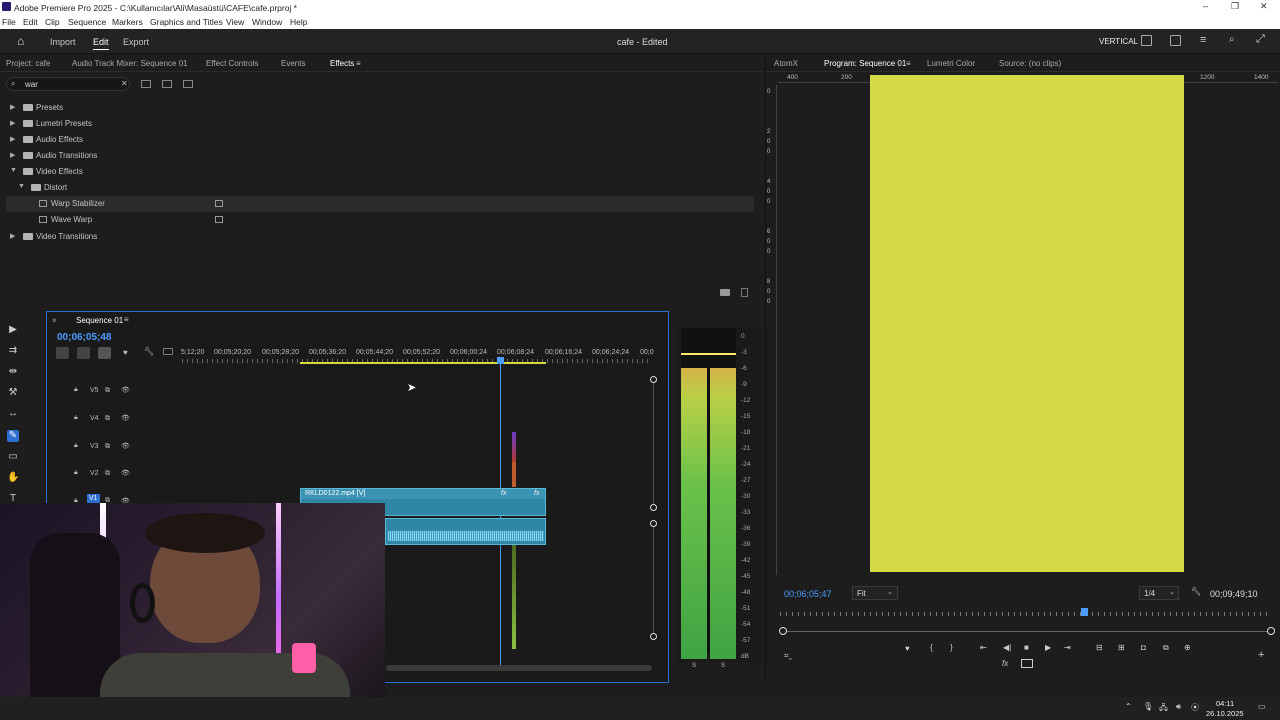  Describe the element at coordinates (232, 63) in the screenshot. I see `tab-effect-controls: Effect Controls` at that location.